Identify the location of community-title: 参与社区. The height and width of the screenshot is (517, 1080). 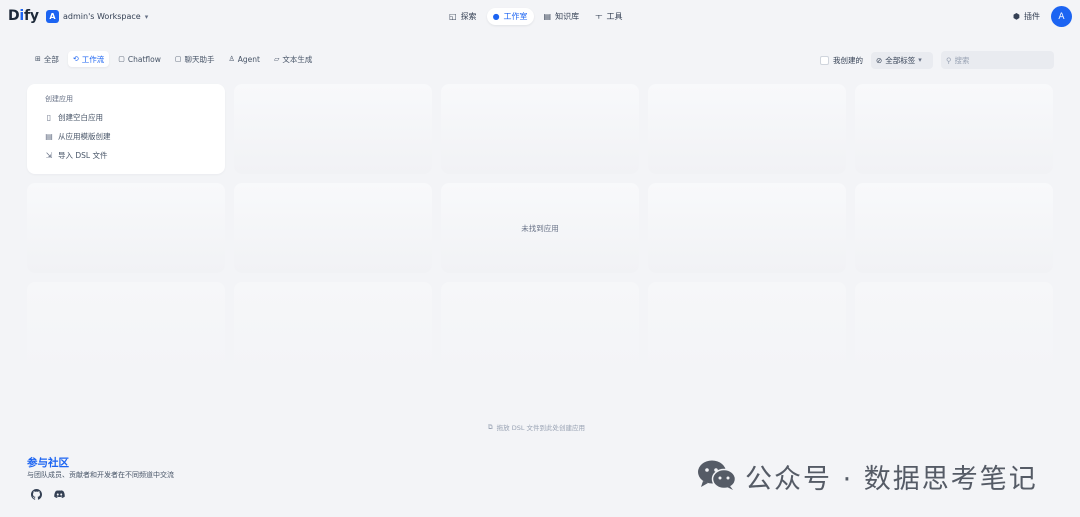
(48, 463).